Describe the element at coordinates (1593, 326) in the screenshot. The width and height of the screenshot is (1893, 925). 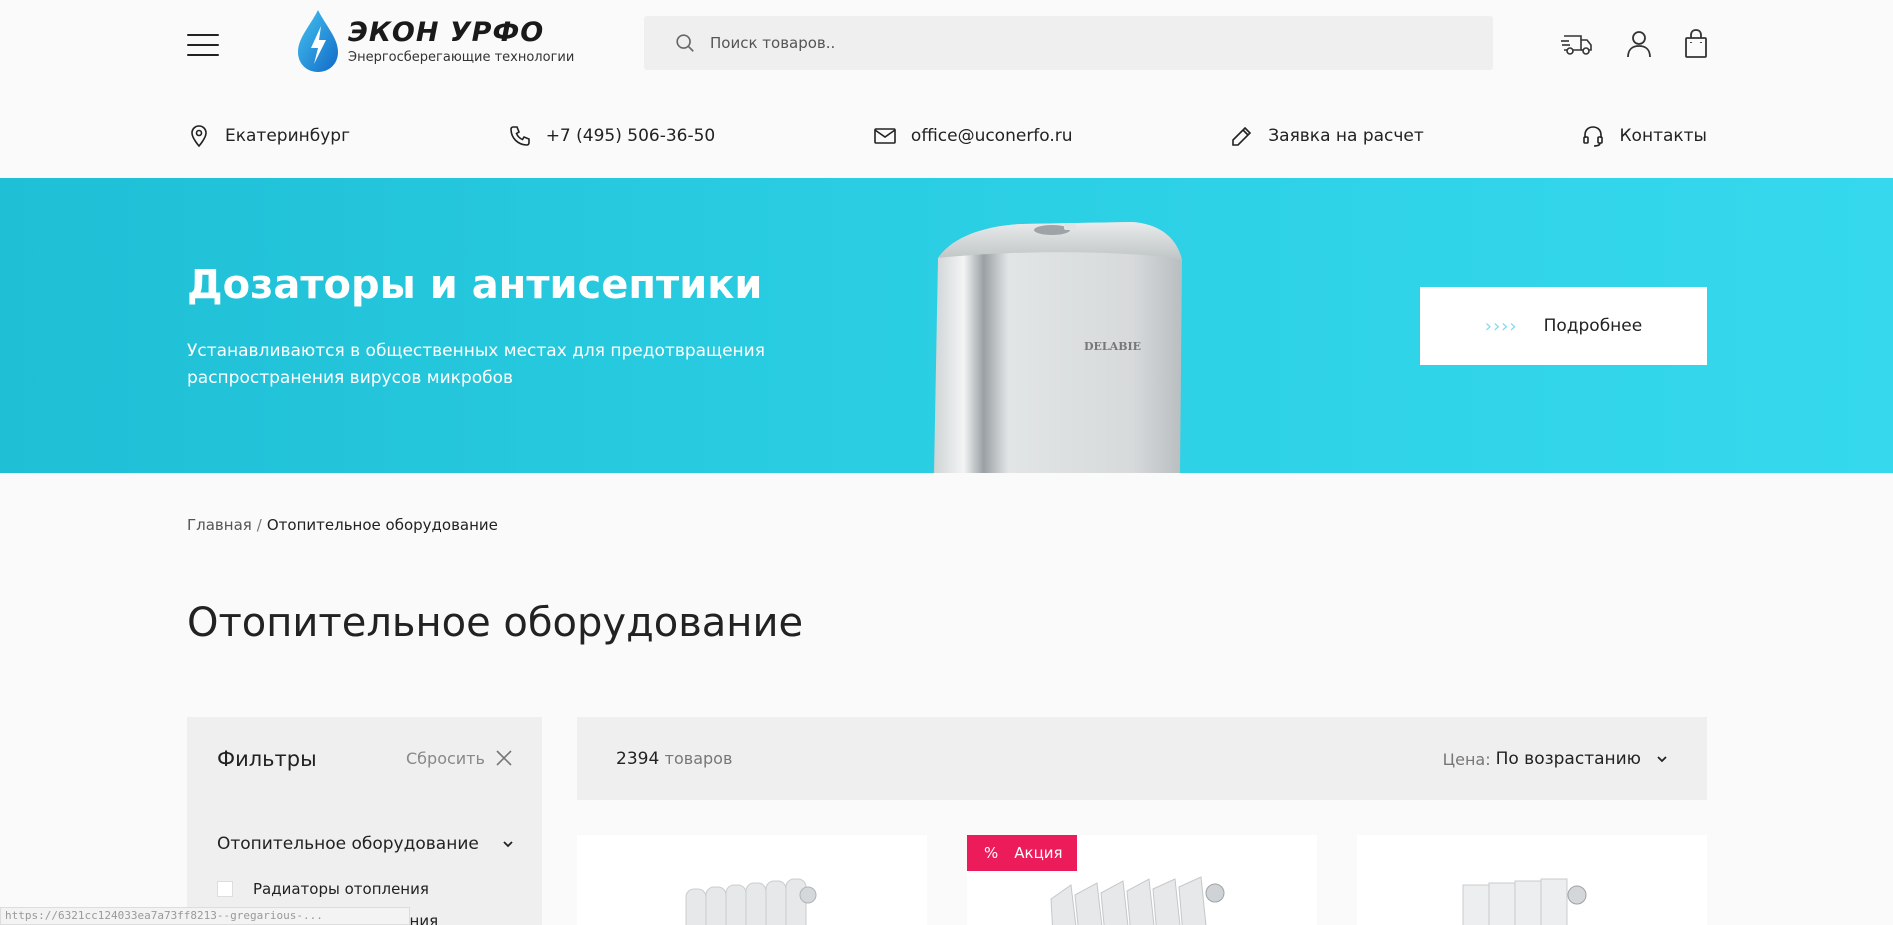
I see `banner-button-label: Подробнее` at that location.